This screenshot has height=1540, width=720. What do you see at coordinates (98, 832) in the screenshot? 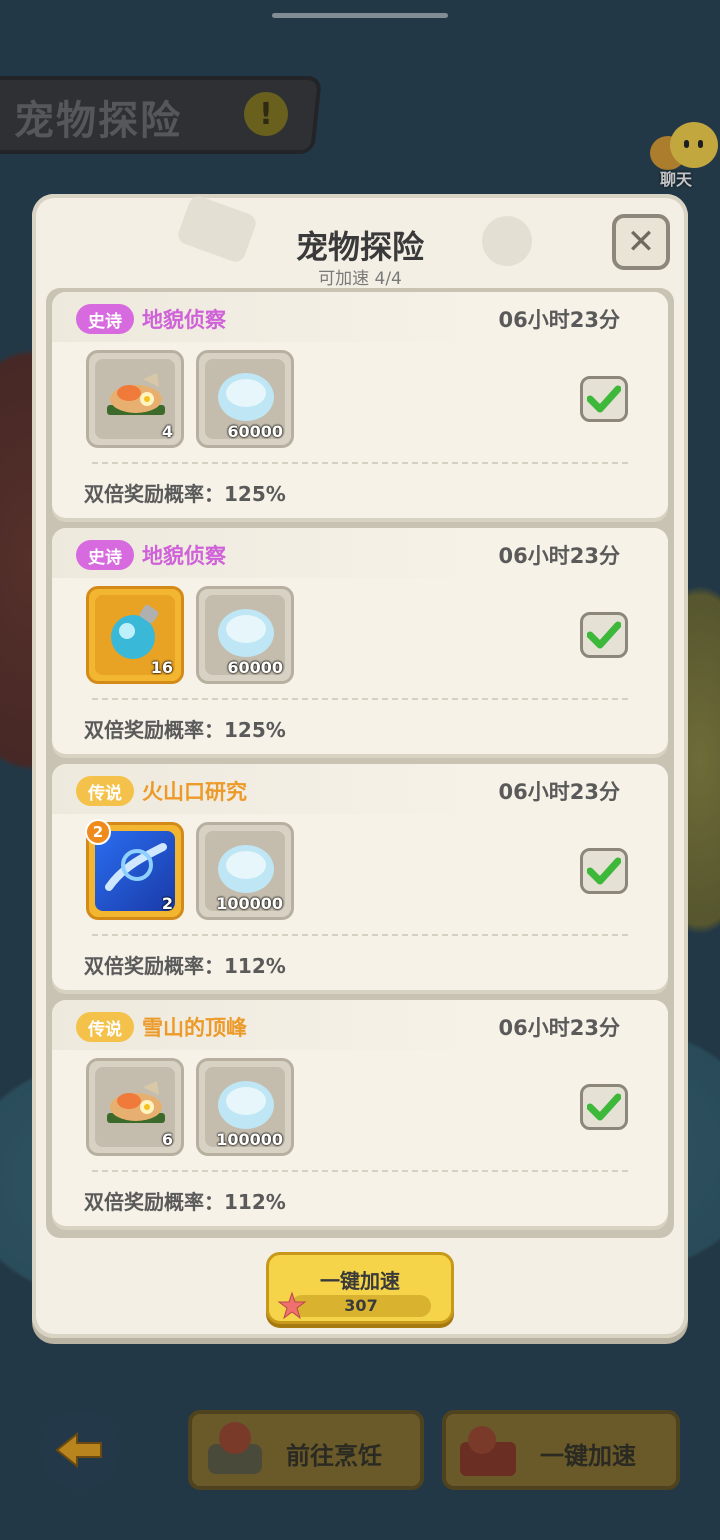
I see `level-badge: 2` at bounding box center [98, 832].